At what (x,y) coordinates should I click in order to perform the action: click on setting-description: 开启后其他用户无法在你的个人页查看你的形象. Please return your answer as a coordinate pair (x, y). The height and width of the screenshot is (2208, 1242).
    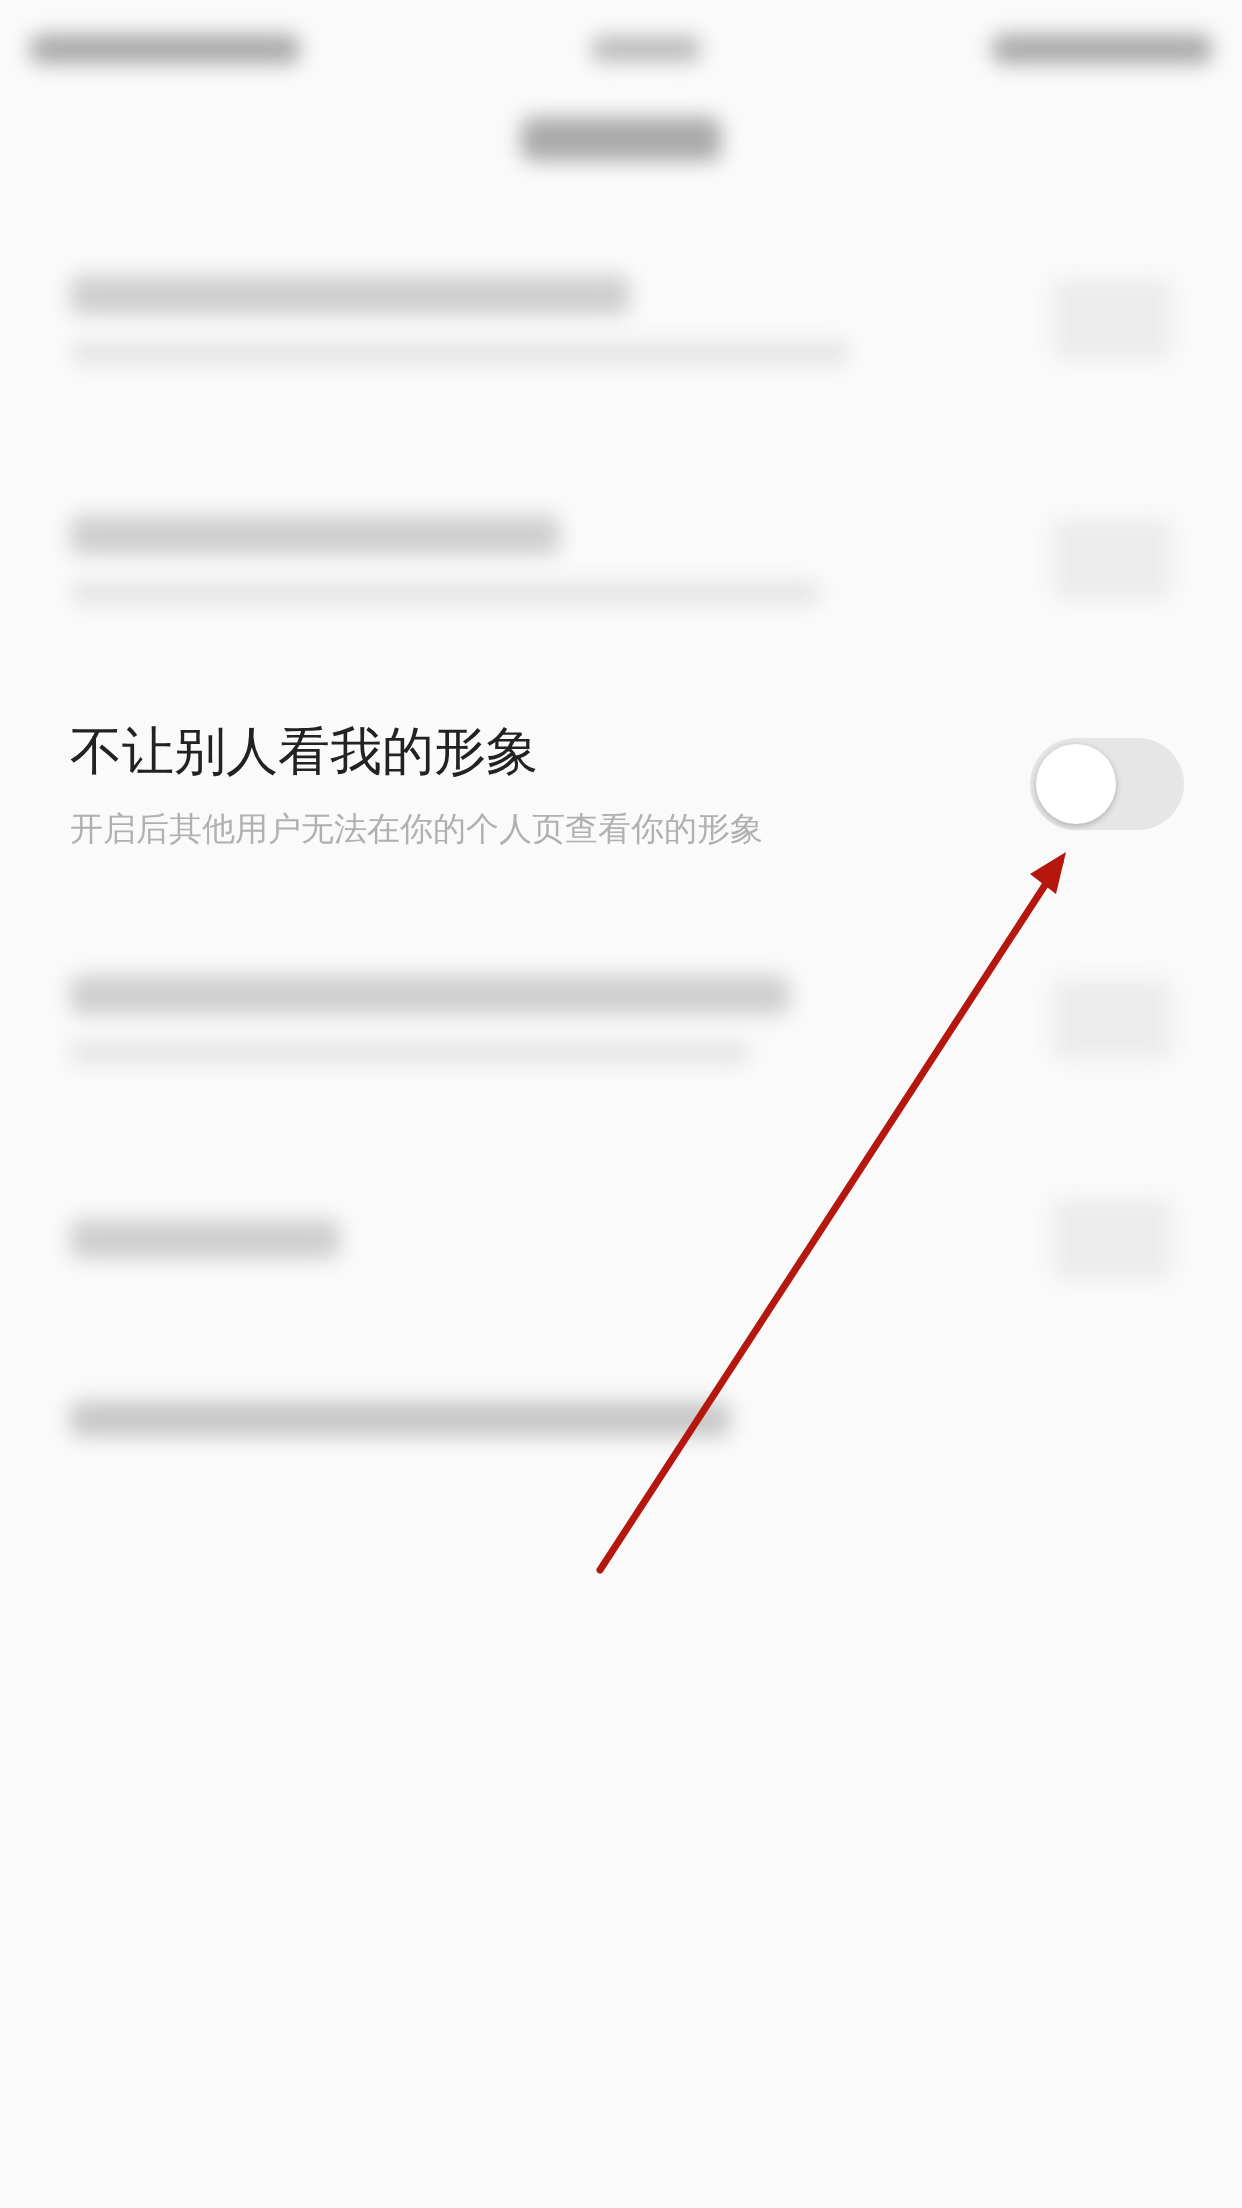
    Looking at the image, I should click on (416, 828).